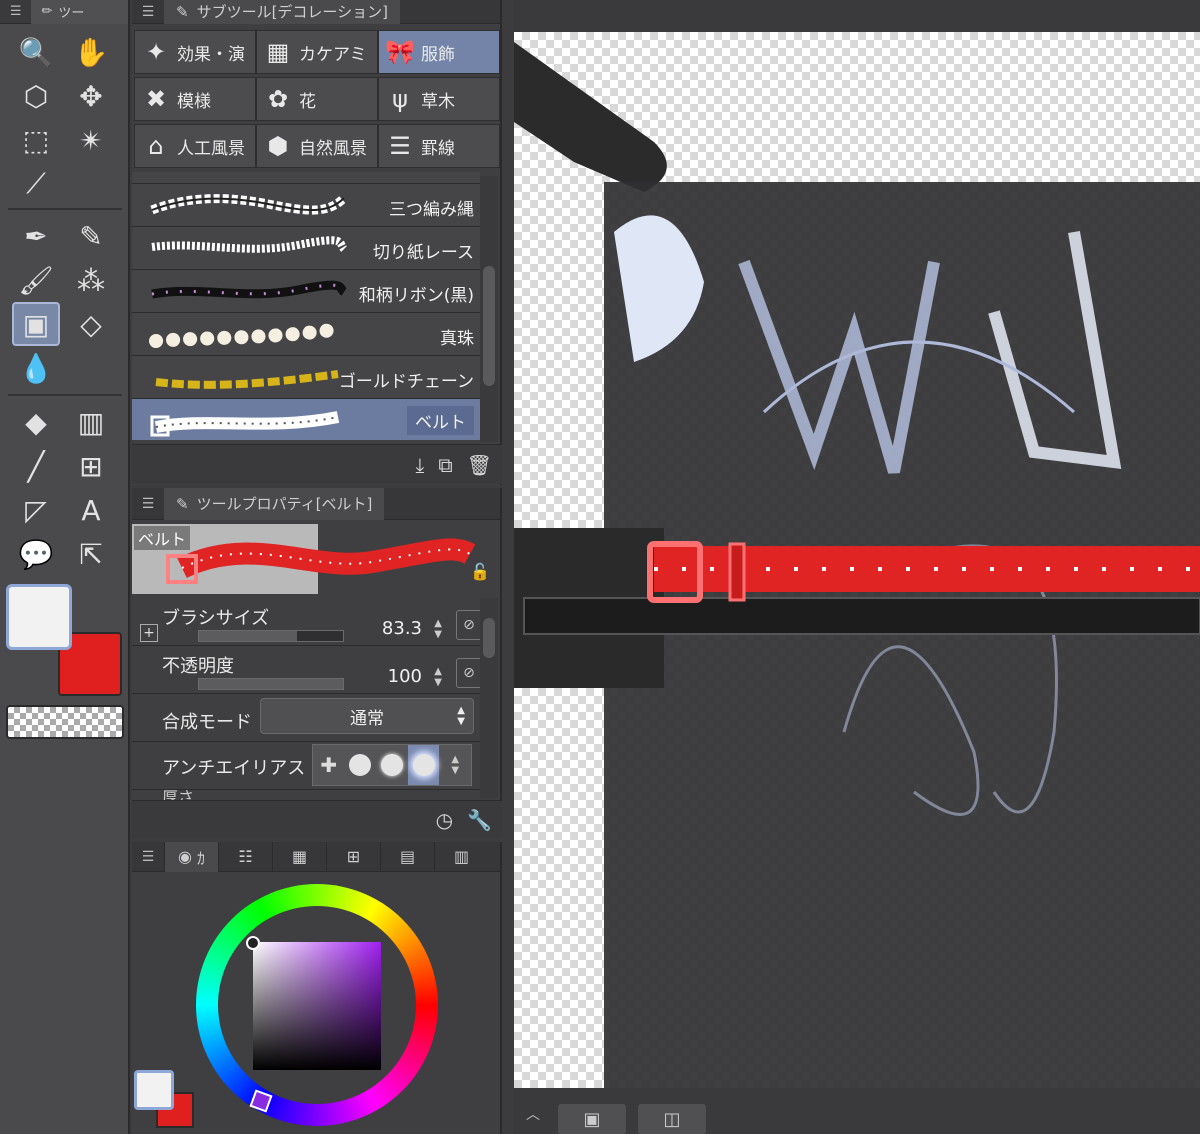 This screenshot has width=1200, height=1134. What do you see at coordinates (455, 765) in the screenshot?
I see `antialias-stepper: ▲ ▼` at bounding box center [455, 765].